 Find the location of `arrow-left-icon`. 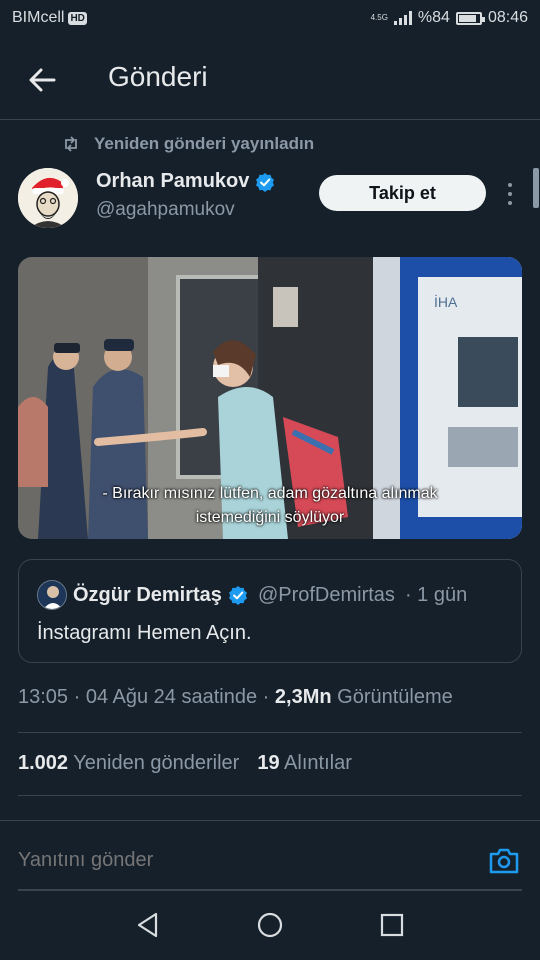

arrow-left-icon is located at coordinates (42, 80).